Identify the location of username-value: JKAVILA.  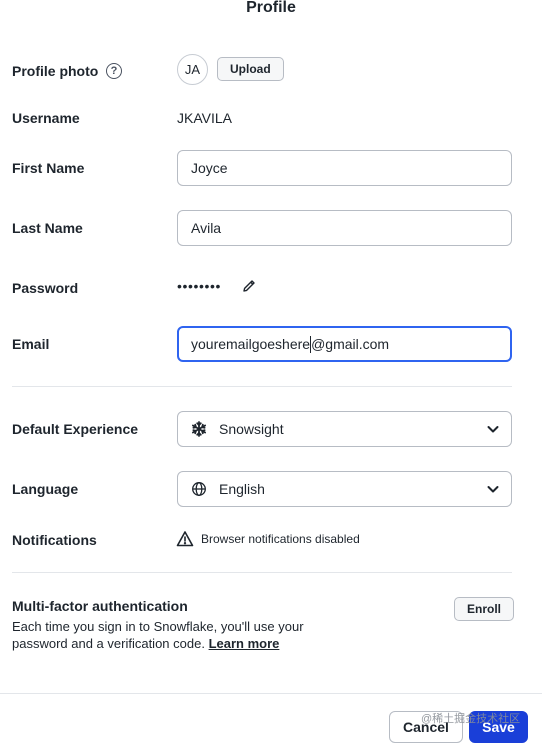
(204, 118).